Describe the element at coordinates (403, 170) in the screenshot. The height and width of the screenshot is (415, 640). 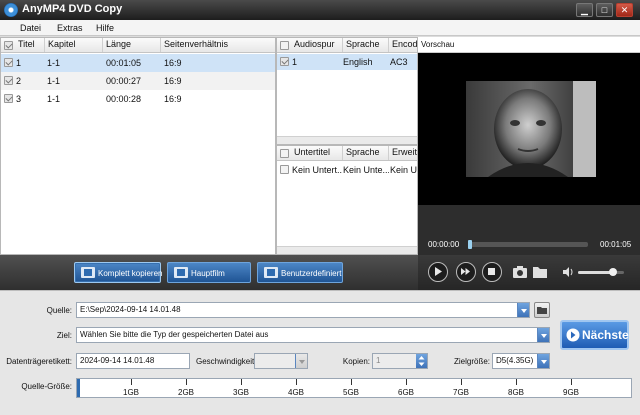
I see `subtitle-extended: Kein Un` at that location.